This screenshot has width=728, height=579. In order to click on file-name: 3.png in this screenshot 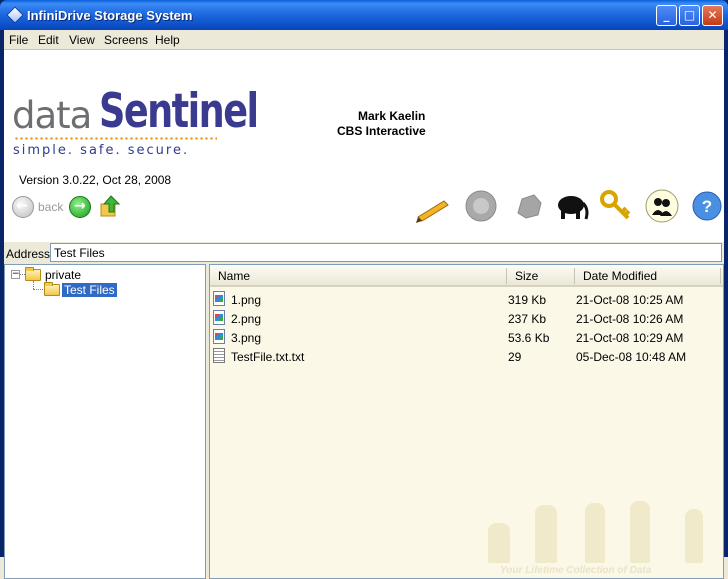, I will do `click(246, 338)`.